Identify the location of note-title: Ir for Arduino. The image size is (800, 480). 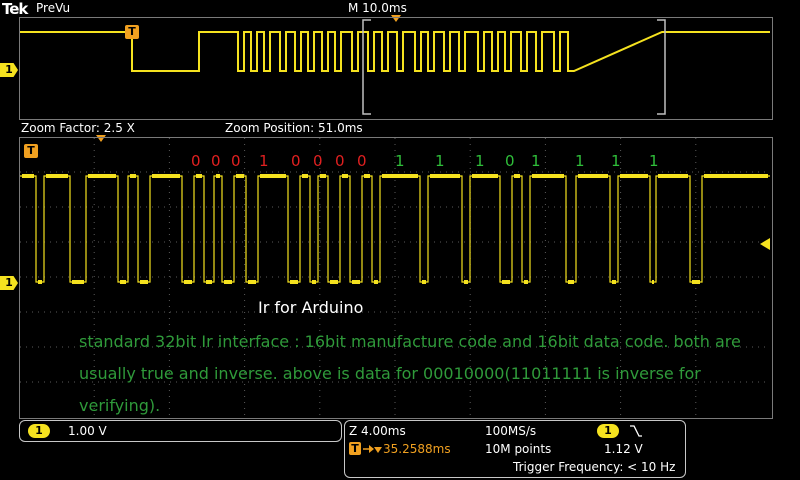
(311, 307).